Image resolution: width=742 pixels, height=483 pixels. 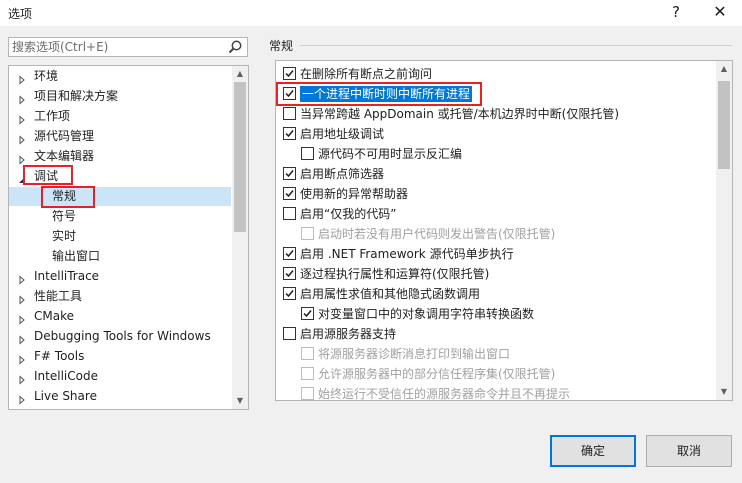 I want to click on search-box, so click(x=128, y=47).